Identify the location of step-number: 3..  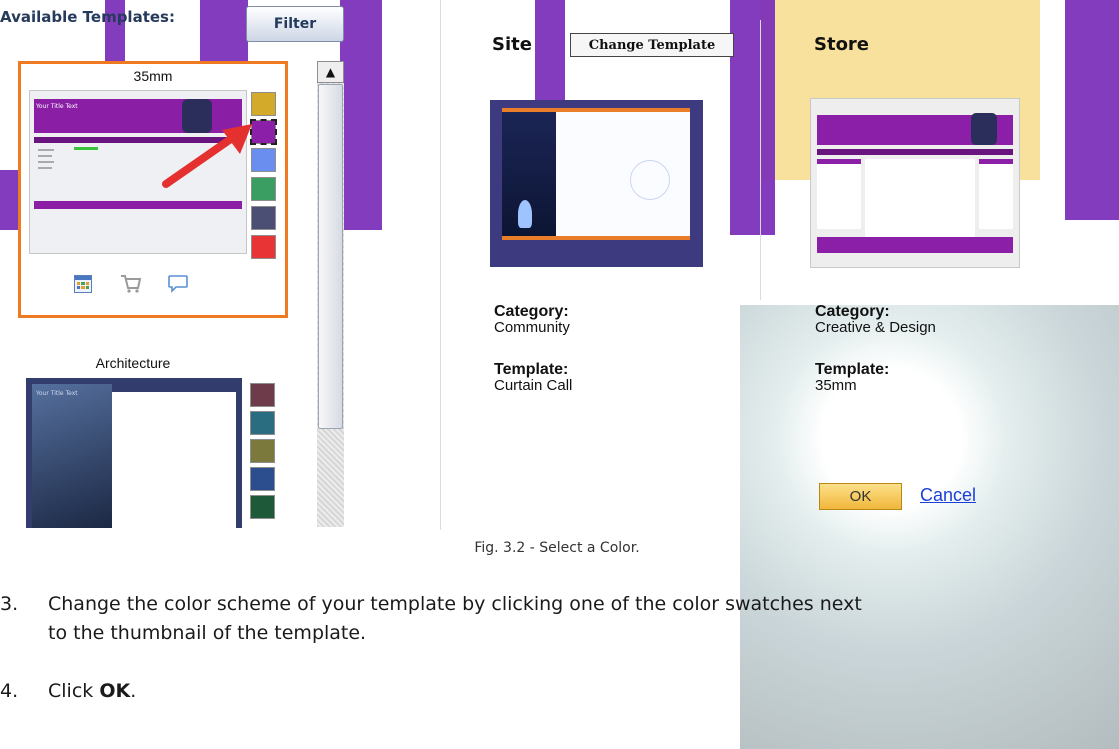
(9, 604).